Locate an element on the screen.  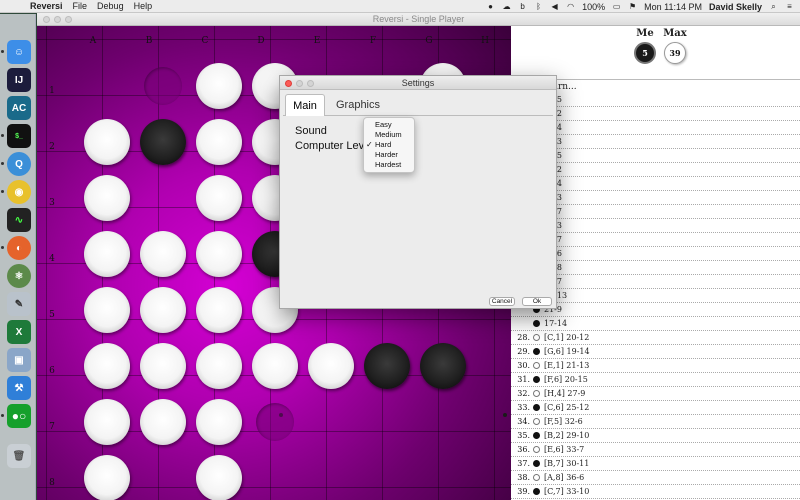
notification-center-icon: ≡ is located at coordinates (789, 6).